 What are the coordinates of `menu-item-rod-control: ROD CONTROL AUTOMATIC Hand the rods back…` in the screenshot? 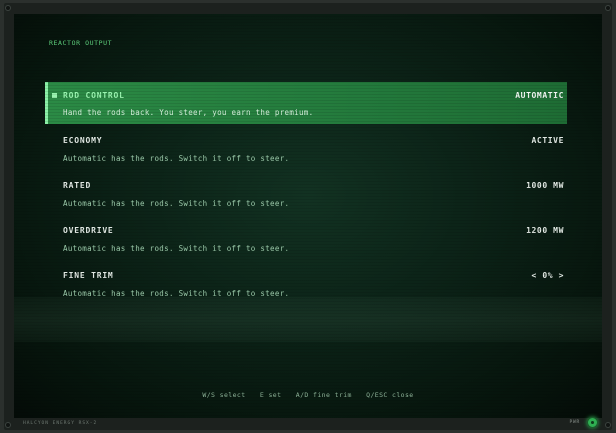 It's located at (306, 103).